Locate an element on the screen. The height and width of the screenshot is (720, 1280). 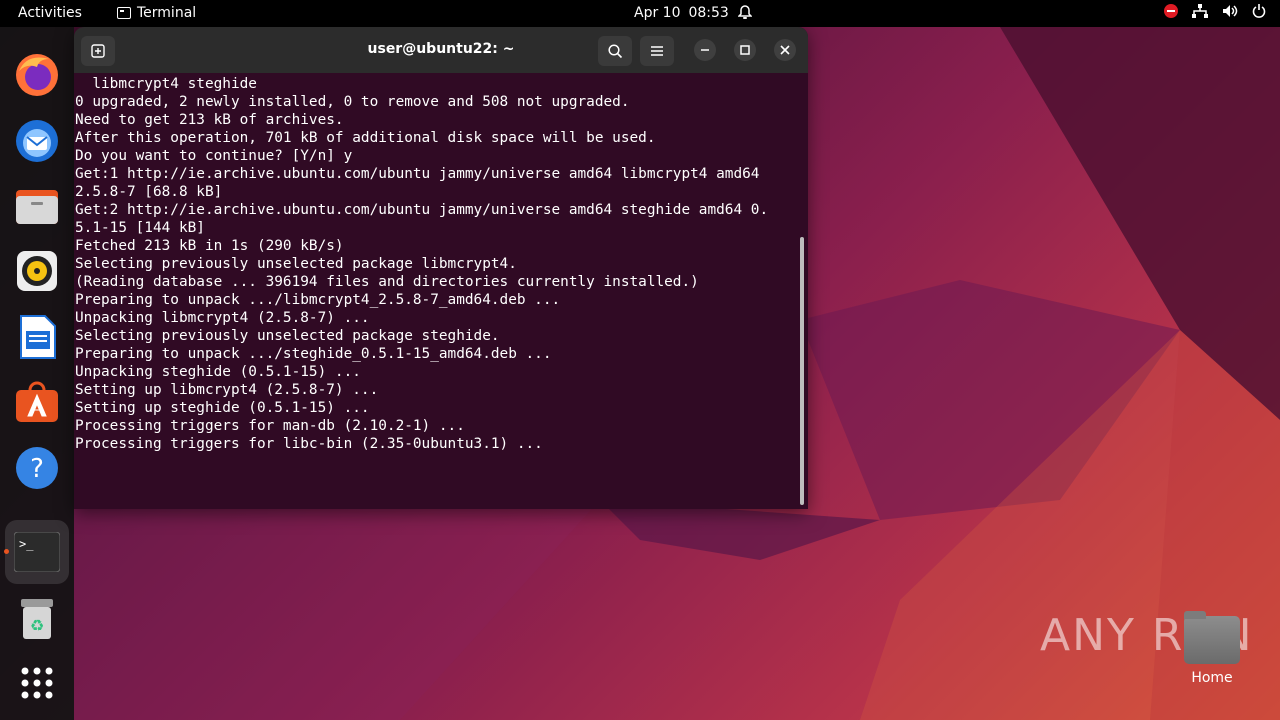
terminal-scrollbar is located at coordinates (802, 371).